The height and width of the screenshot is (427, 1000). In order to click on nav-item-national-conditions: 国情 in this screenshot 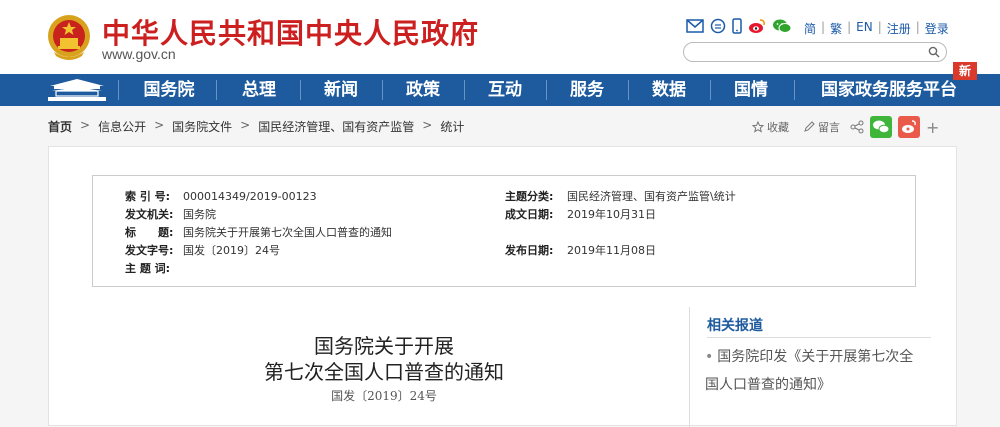, I will do `click(751, 90)`.